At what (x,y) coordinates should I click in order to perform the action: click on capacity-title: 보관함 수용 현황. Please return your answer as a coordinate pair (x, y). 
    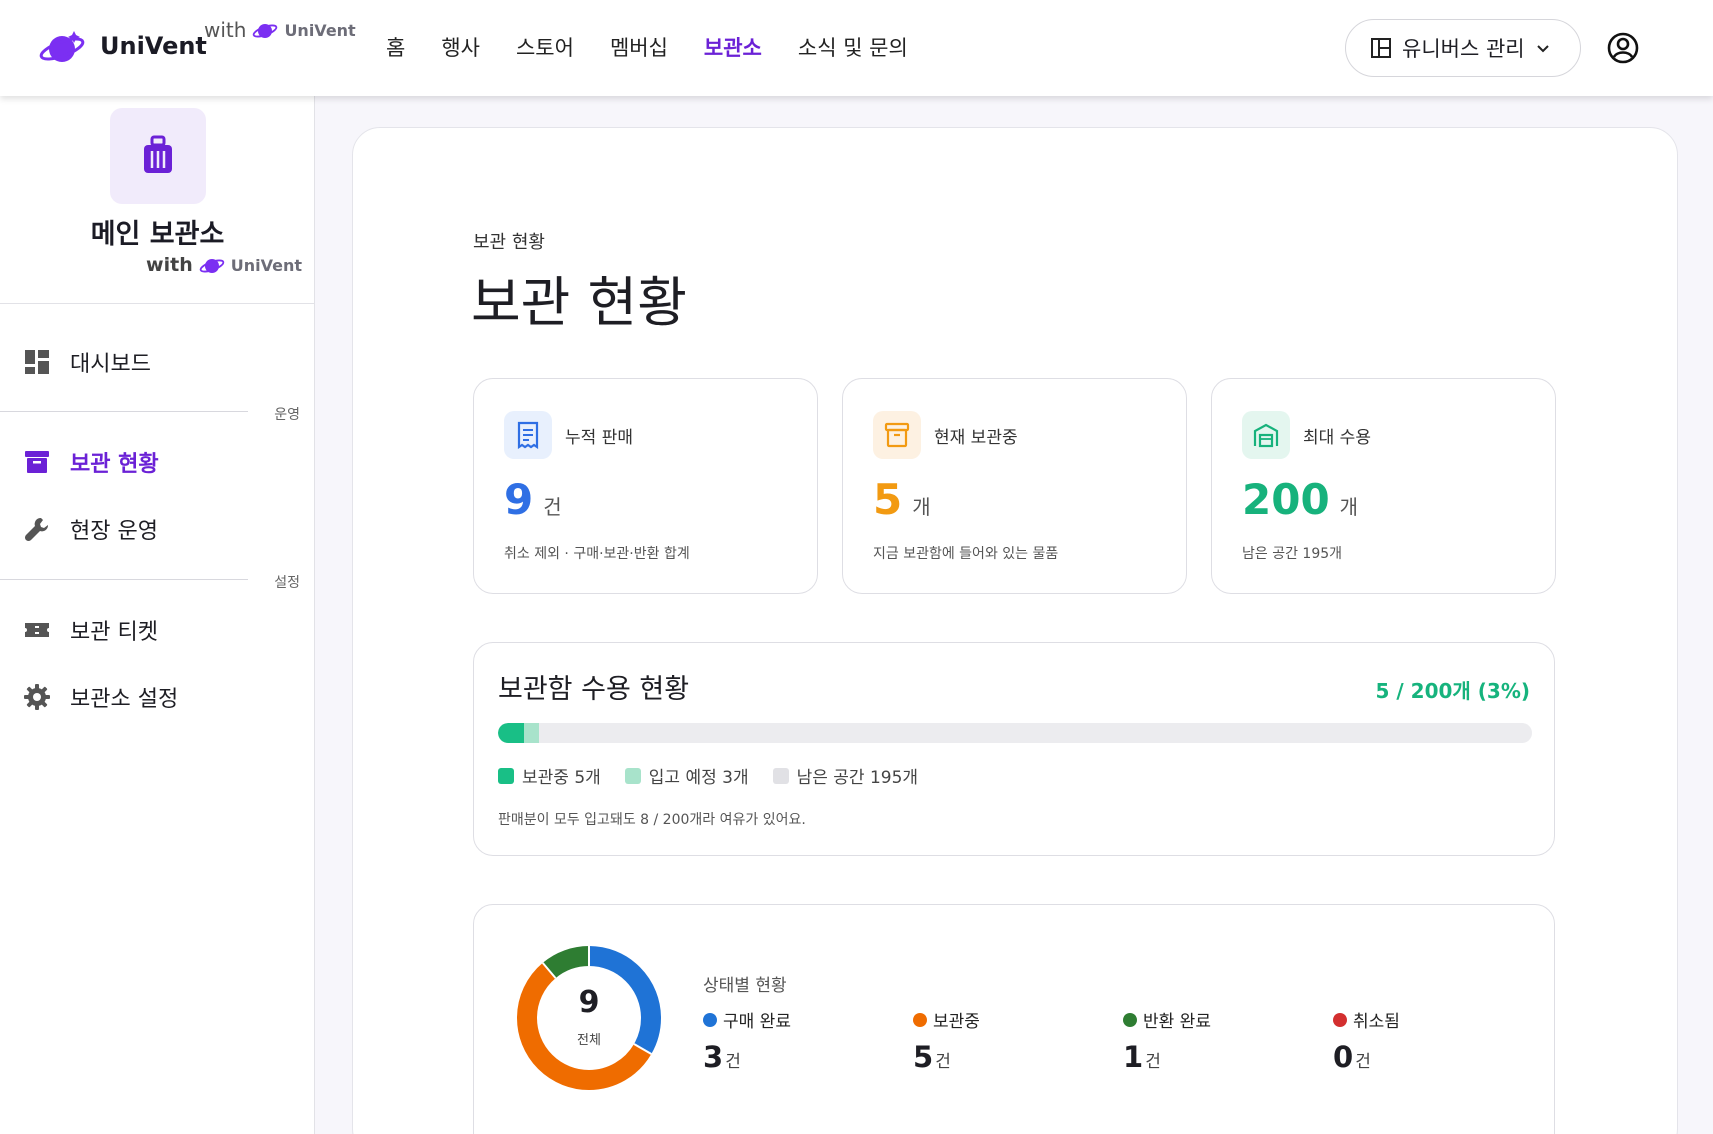
    Looking at the image, I should click on (594, 689).